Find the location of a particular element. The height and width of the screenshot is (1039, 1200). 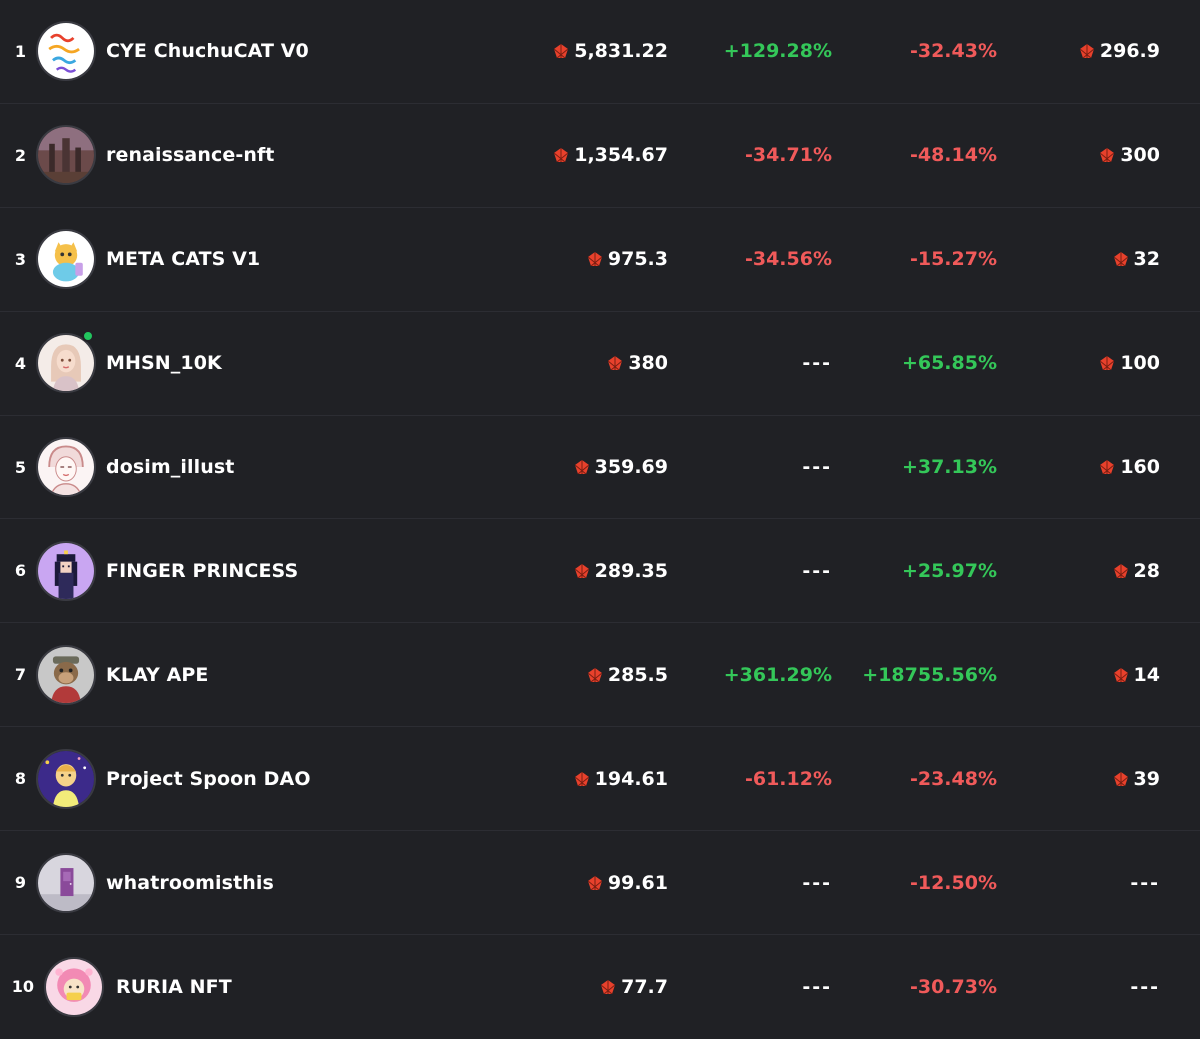

table-row: 6 FINGER PRINCESS 289.35 --- +25.97% 28 is located at coordinates (600, 571).